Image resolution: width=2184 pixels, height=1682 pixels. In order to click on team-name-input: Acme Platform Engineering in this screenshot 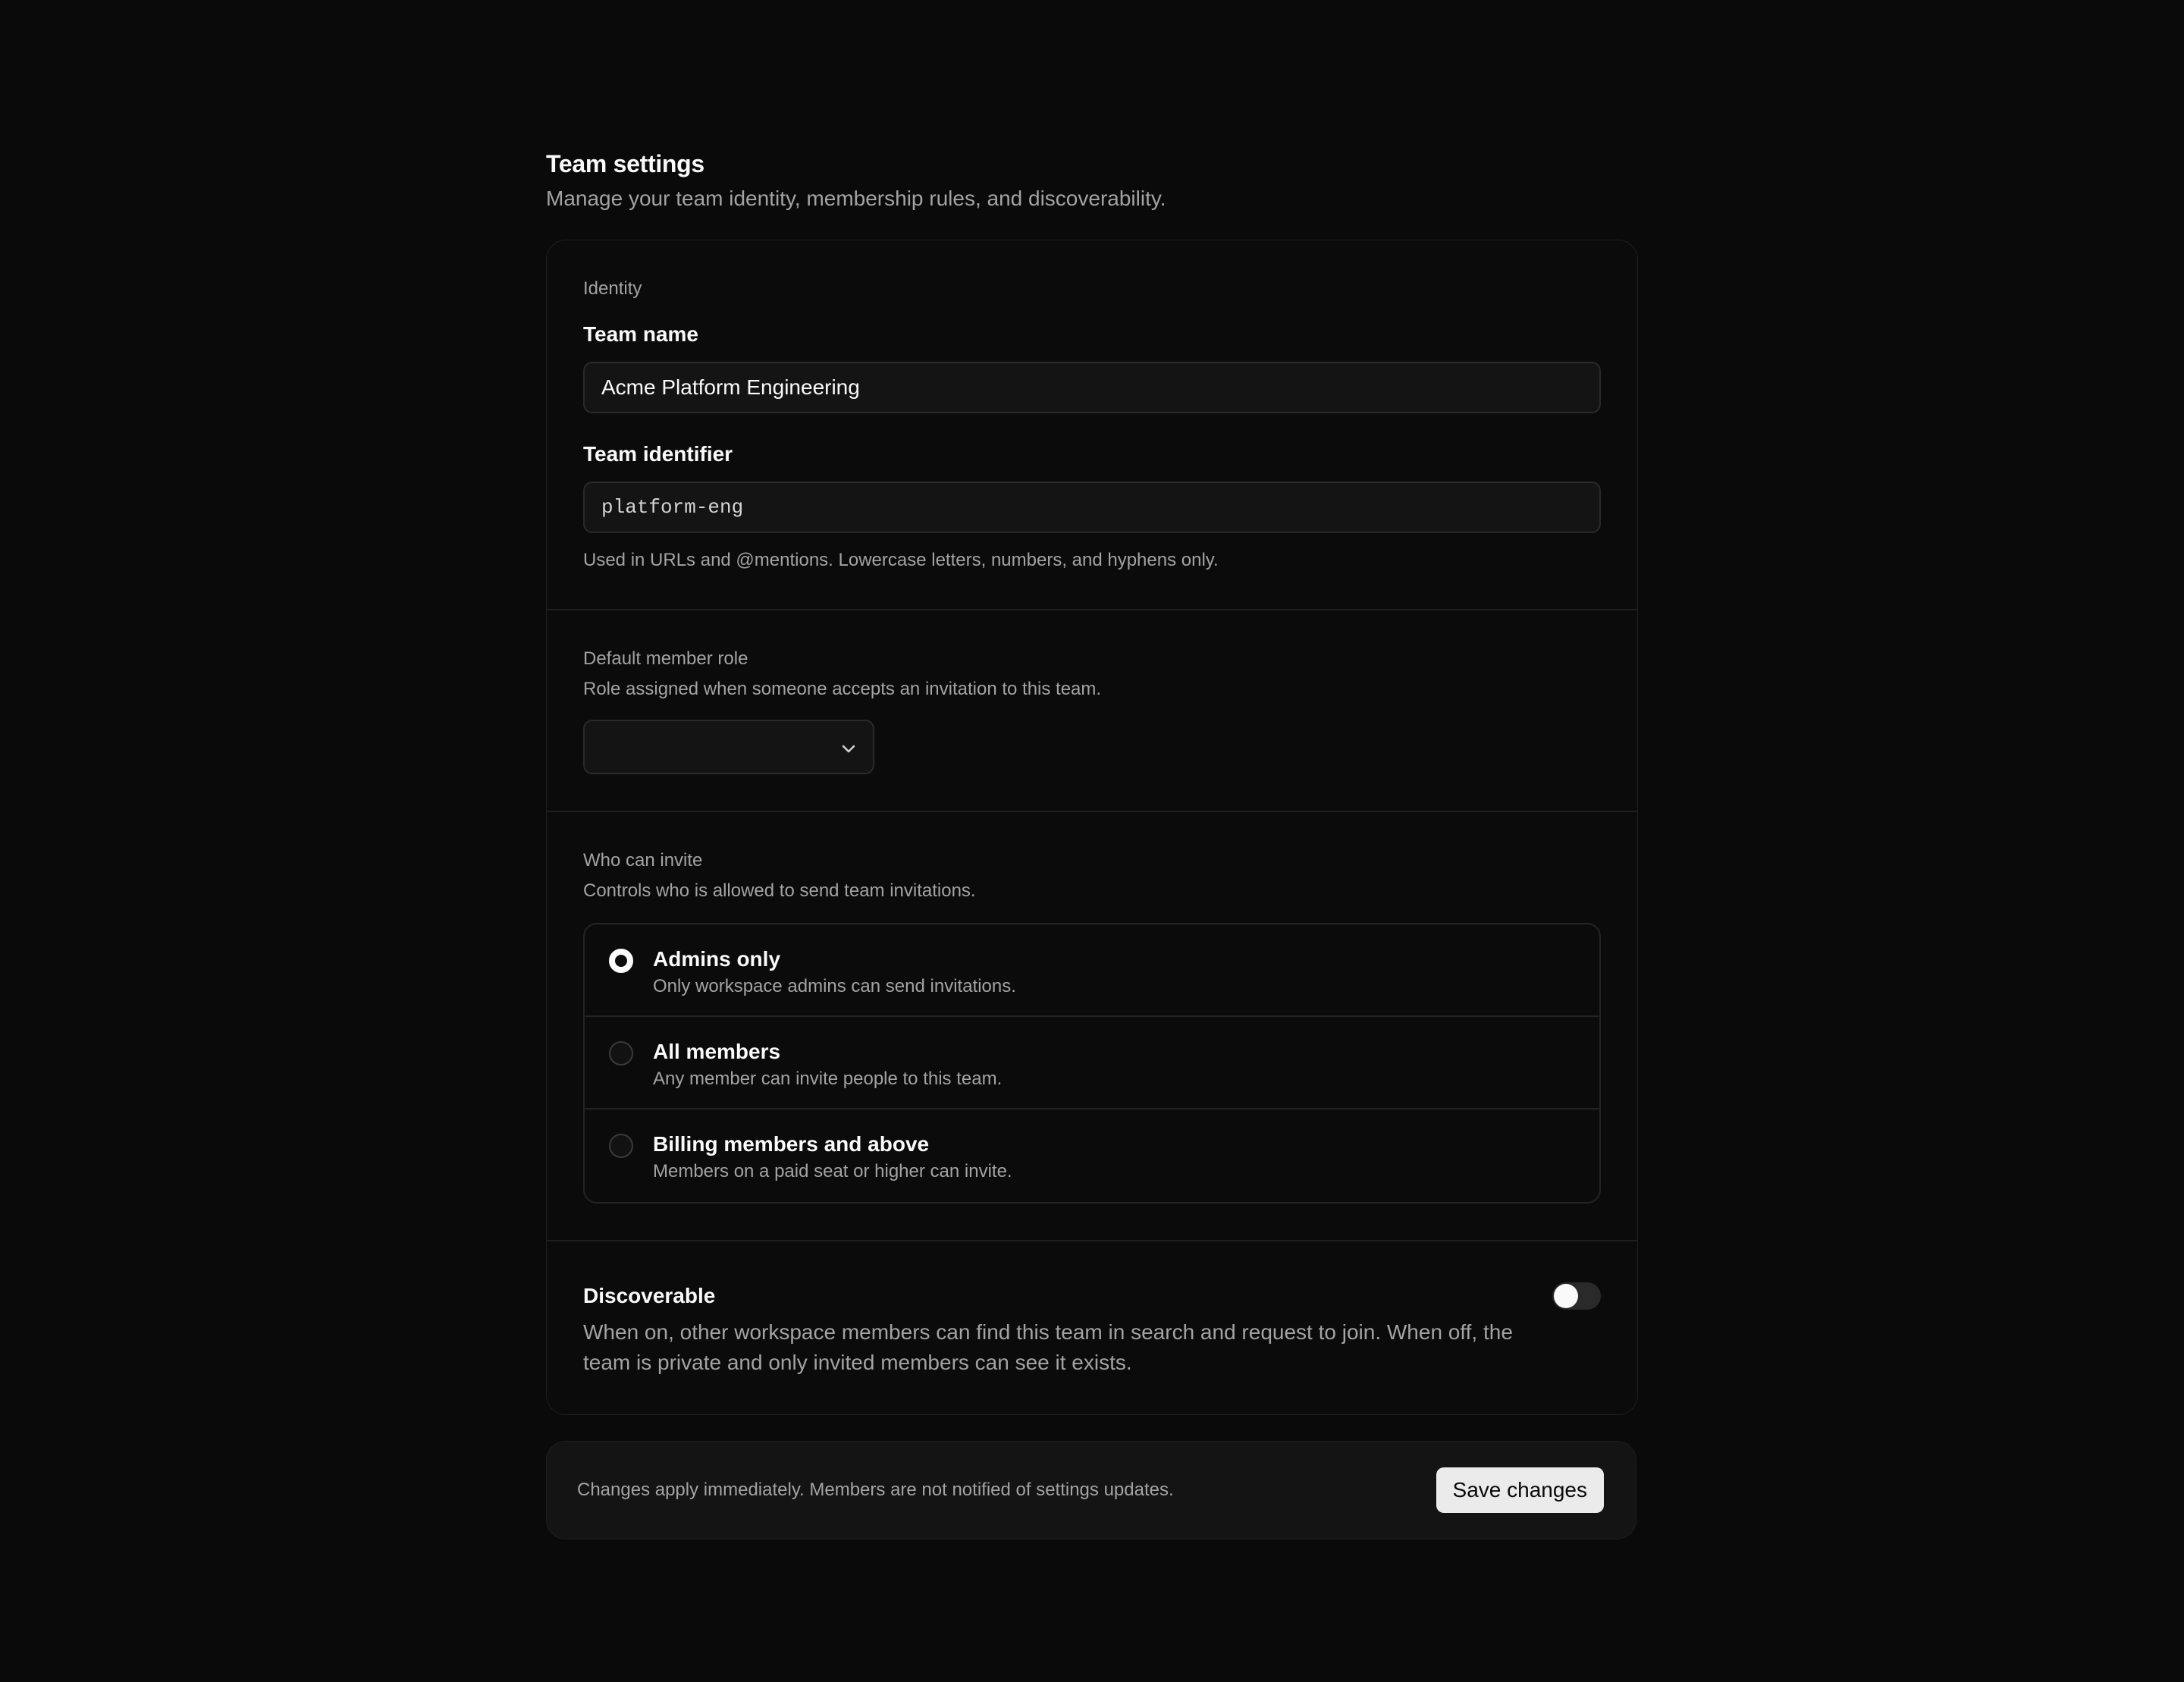, I will do `click(1092, 387)`.